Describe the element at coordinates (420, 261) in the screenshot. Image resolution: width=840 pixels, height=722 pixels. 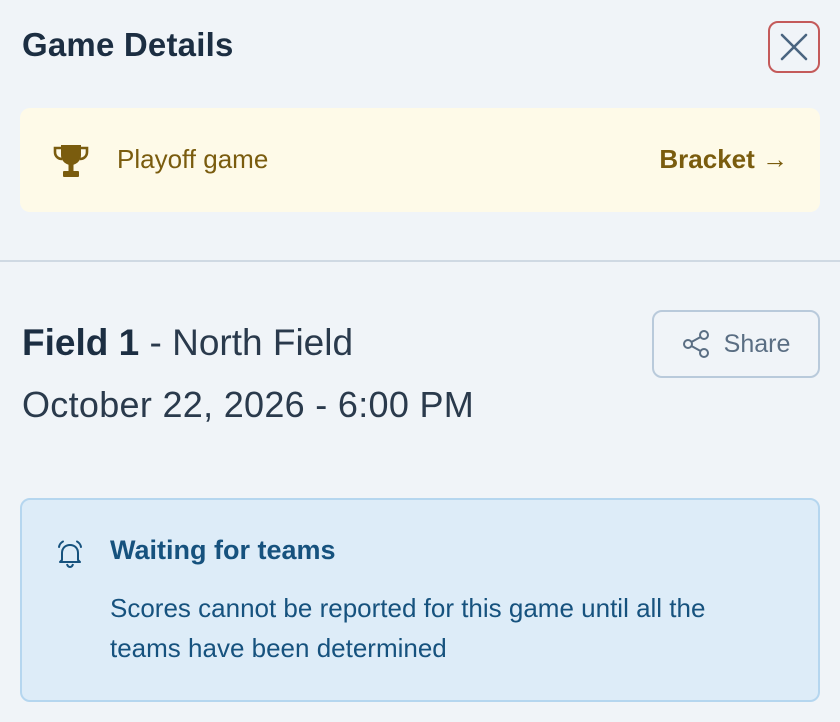
I see `section-divider` at that location.